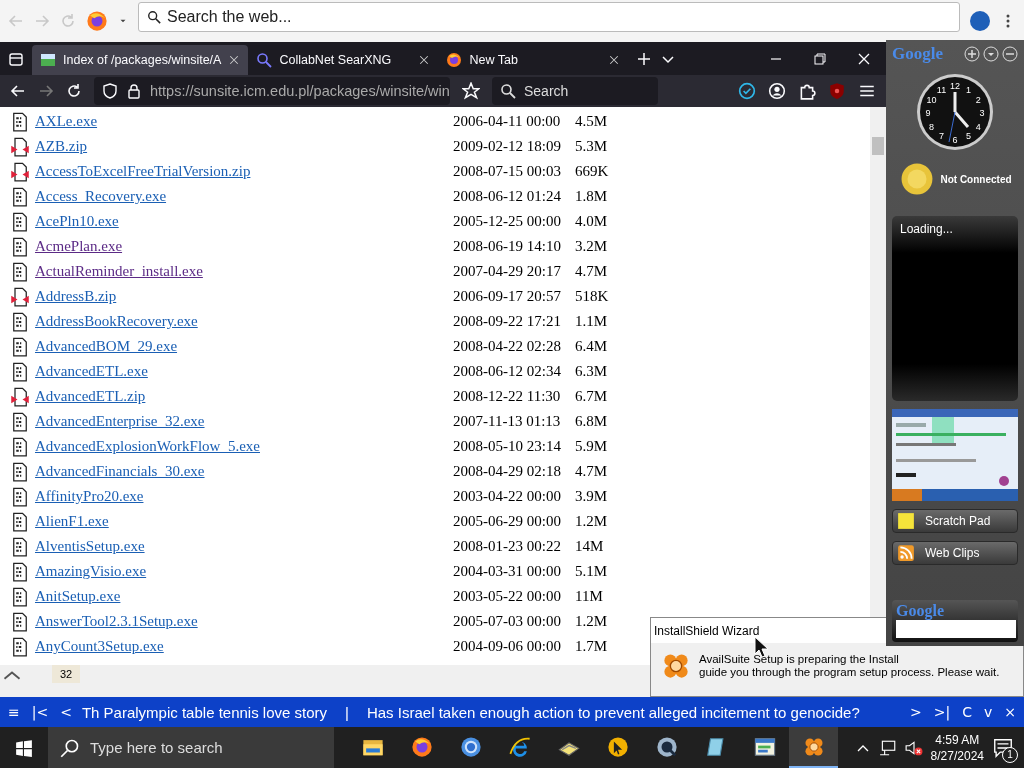 This screenshot has height=768, width=1024. Describe the element at coordinates (143, 171) in the screenshot. I see `file-link: AccessToExcelFreeTrialVersion.zip` at that location.